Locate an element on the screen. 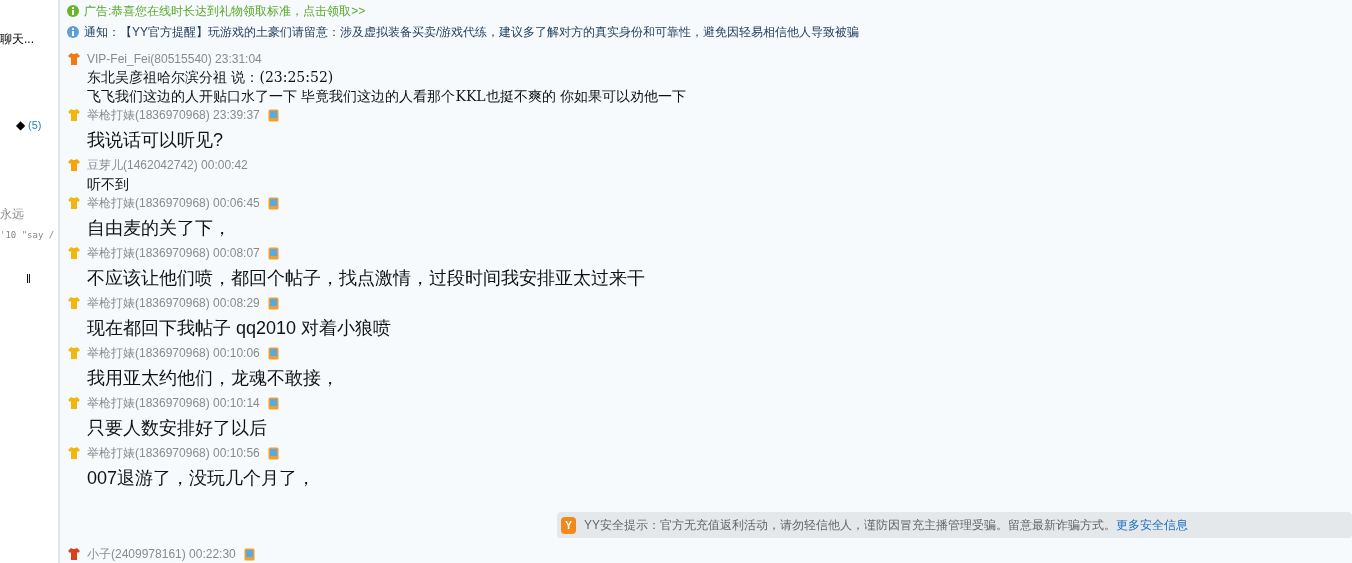 This screenshot has width=1352, height=563. sender-line: 举枪打婊(1836970968) 23:39:37 is located at coordinates (173, 115).